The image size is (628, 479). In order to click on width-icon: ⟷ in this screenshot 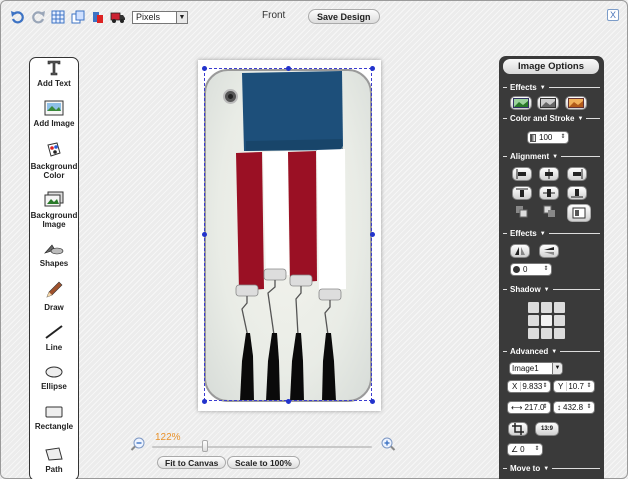, I will do `click(517, 407)`.